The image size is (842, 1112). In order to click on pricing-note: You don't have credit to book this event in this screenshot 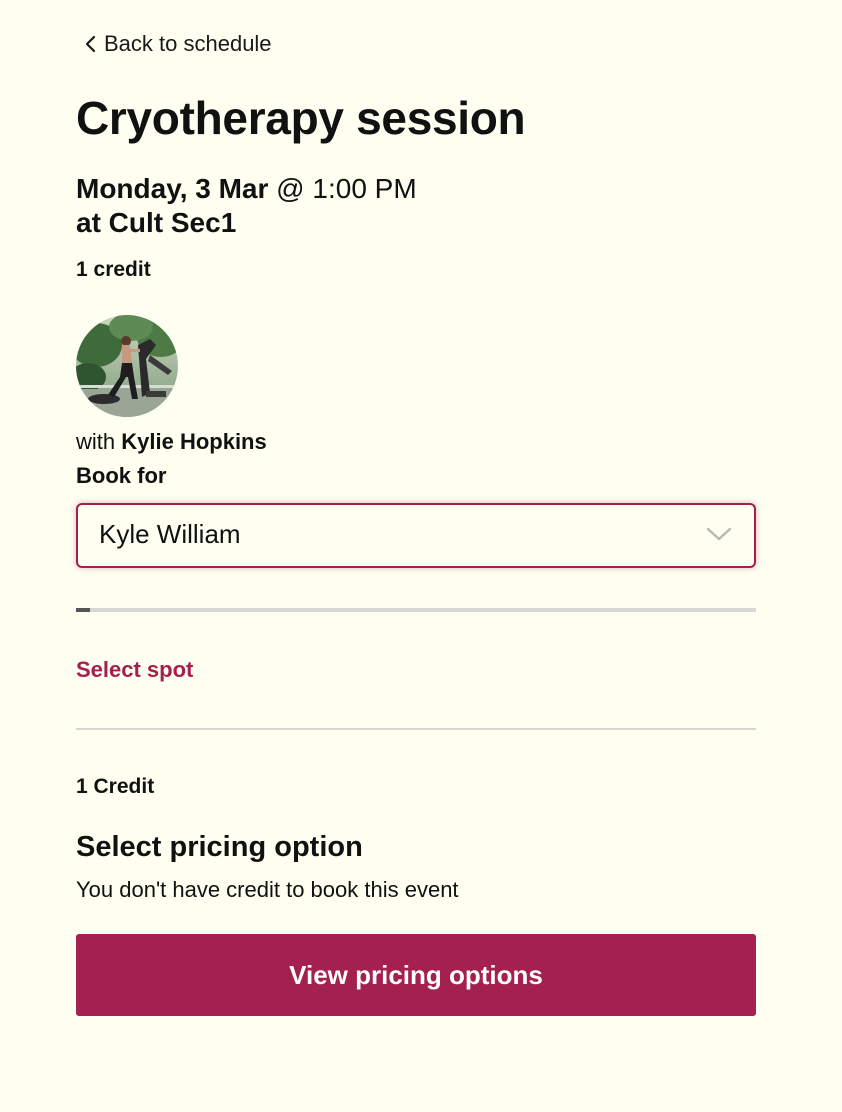, I will do `click(267, 889)`.